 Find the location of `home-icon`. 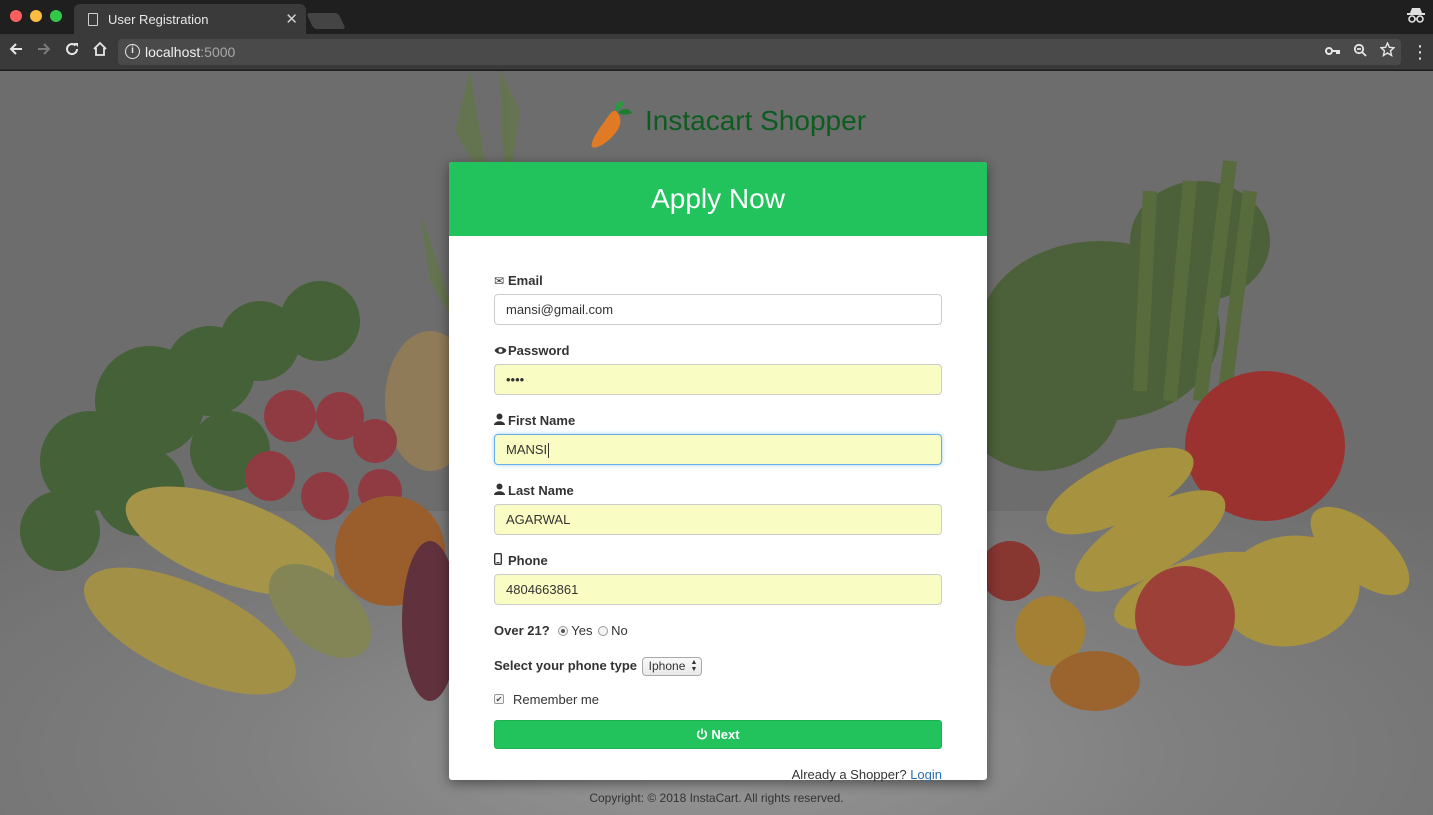

home-icon is located at coordinates (100, 52).